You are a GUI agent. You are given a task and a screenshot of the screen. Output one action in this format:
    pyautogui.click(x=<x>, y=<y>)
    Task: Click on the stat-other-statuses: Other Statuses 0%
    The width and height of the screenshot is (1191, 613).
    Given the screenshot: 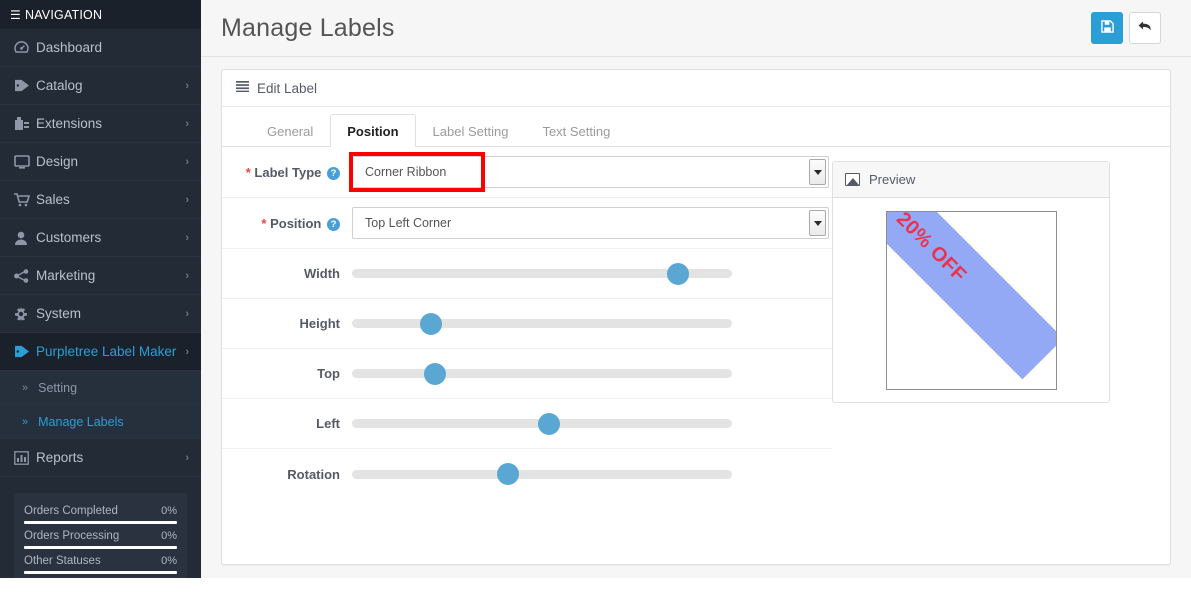 What is the action you would take?
    pyautogui.click(x=100, y=561)
    